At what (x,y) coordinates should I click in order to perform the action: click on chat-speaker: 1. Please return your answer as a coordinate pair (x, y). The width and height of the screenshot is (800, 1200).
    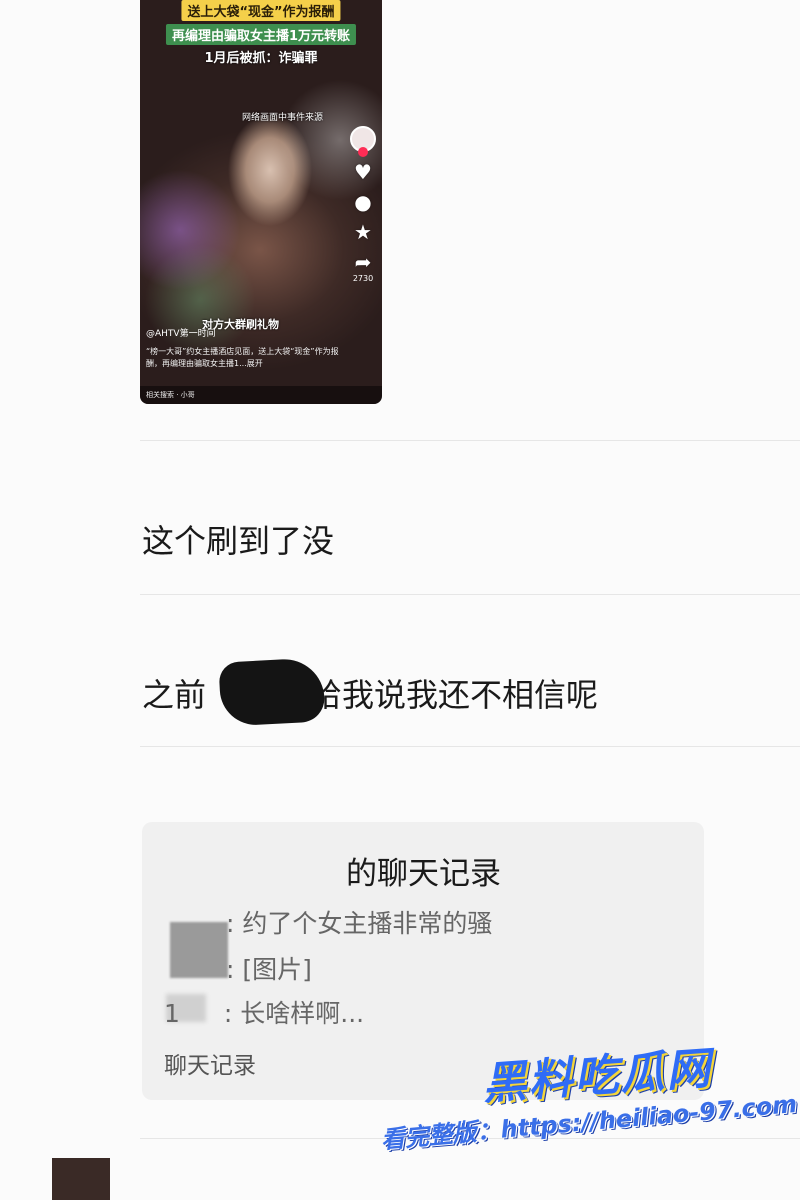
    Looking at the image, I should click on (172, 1013).